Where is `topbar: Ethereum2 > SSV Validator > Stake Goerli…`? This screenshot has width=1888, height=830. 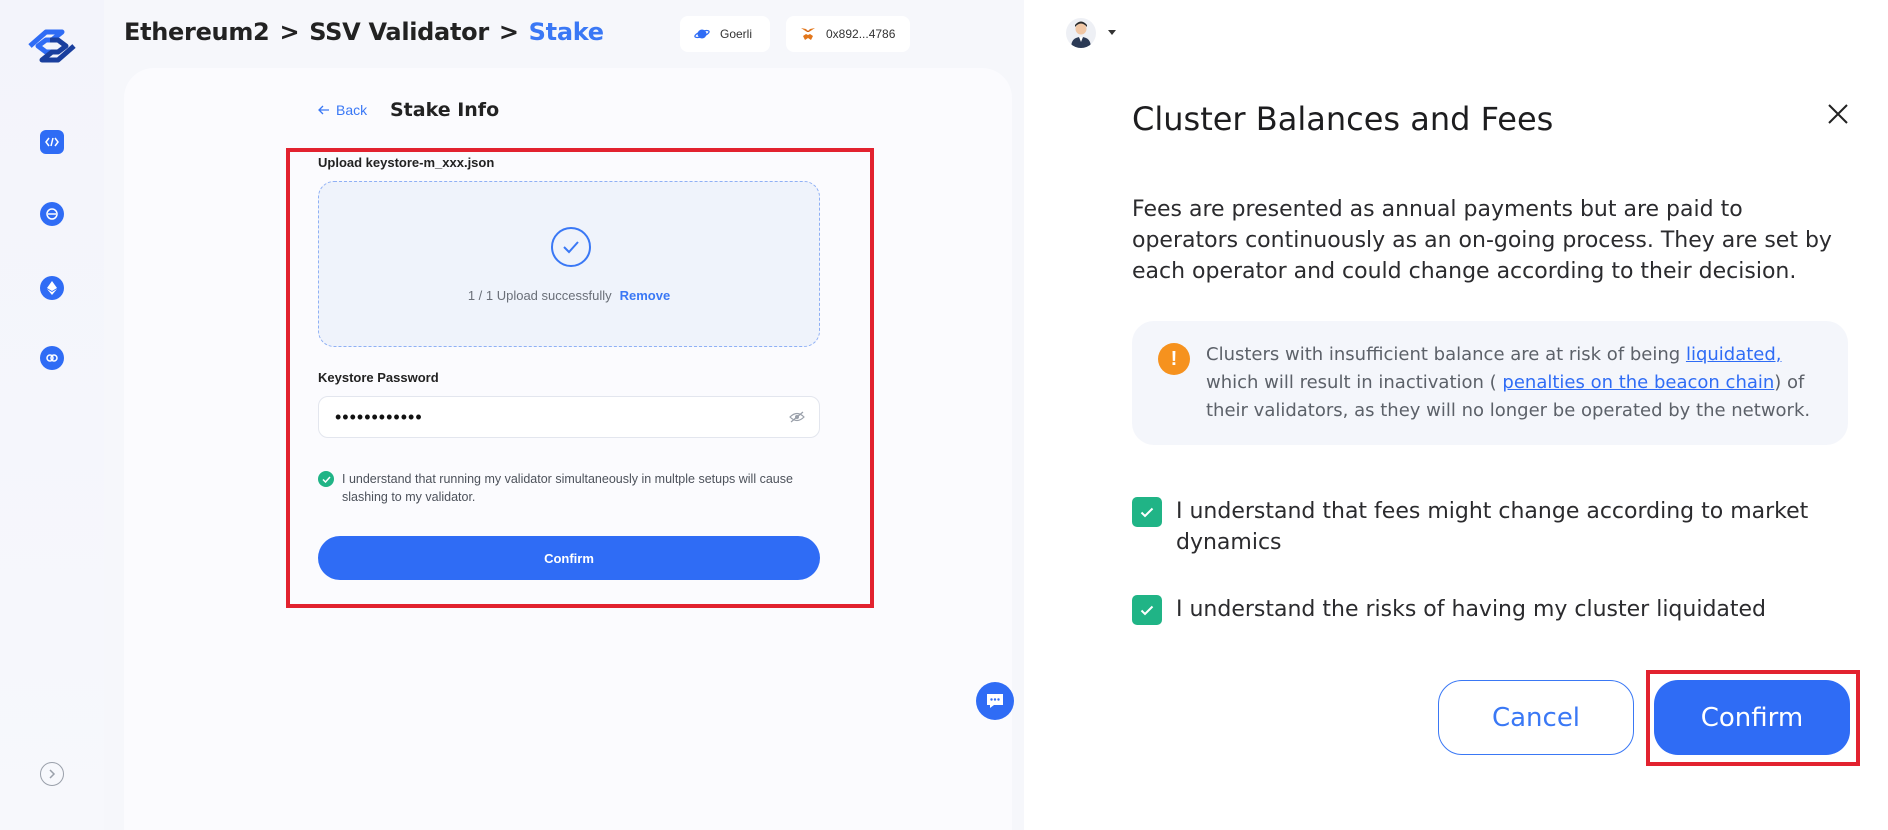
topbar: Ethereum2 > SSV Validator > Stake Goerli… is located at coordinates (610, 34).